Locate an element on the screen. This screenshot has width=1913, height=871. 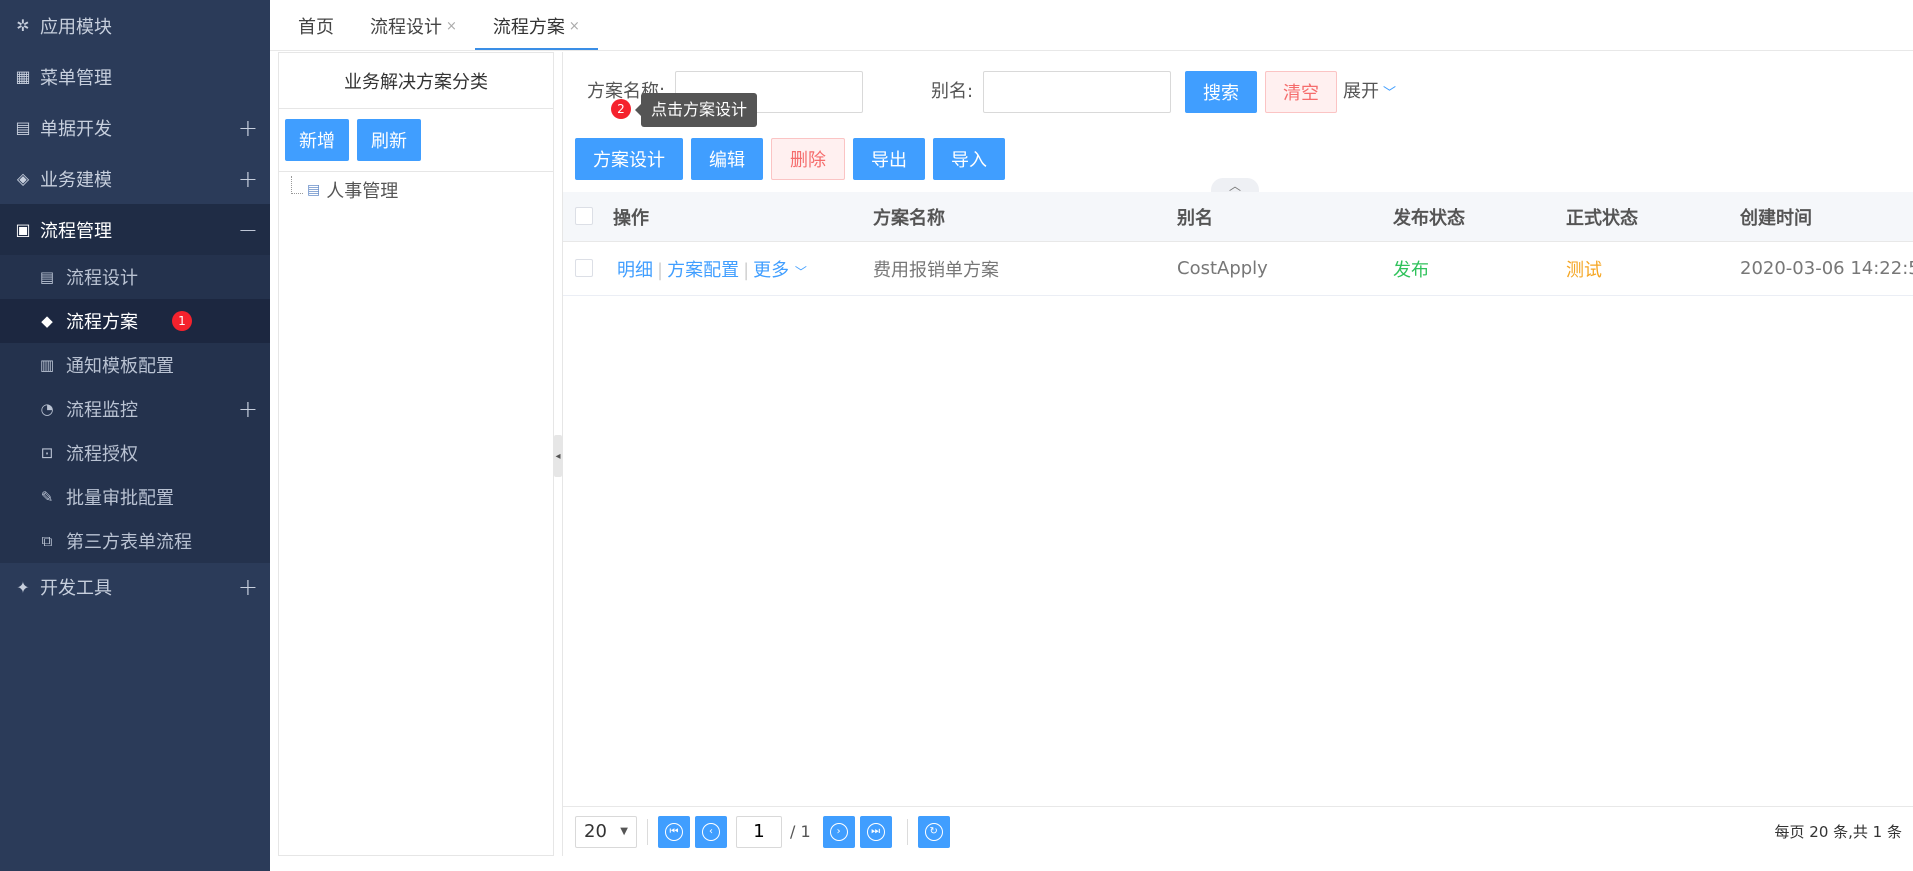
column-header-created-time: 创建时间 is located at coordinates (1776, 217).